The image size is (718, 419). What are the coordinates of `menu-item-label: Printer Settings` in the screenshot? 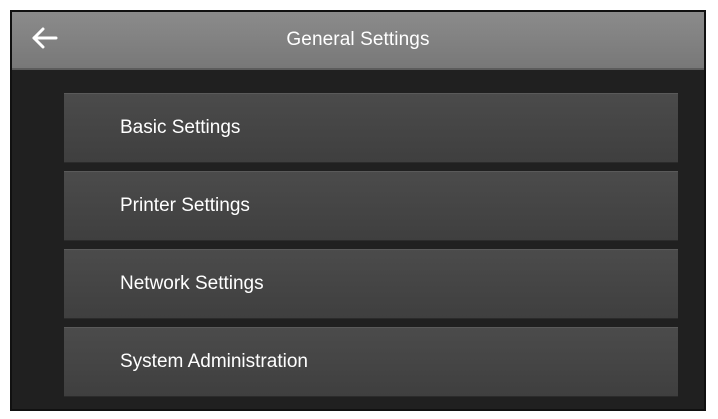 It's located at (185, 205).